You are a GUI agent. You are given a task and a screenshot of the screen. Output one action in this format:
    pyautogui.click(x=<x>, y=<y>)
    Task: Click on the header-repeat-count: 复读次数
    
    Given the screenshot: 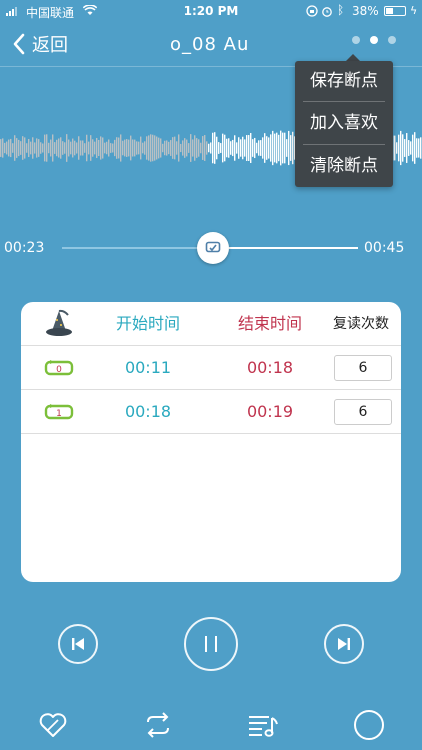 What is the action you would take?
    pyautogui.click(x=361, y=324)
    